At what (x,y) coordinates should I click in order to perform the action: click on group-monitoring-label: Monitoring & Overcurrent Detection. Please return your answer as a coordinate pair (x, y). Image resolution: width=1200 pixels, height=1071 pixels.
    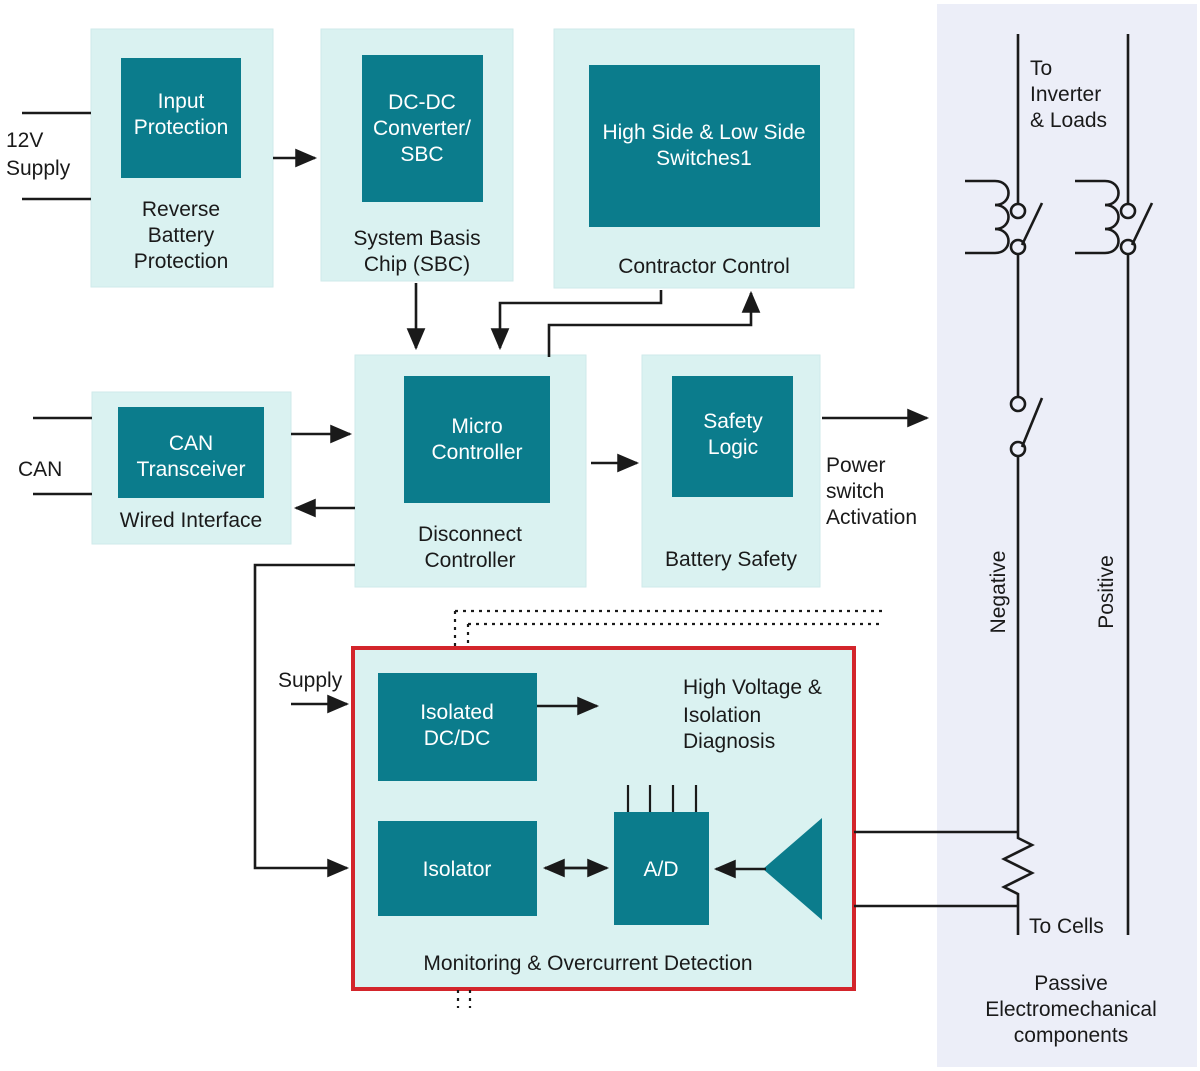
    Looking at the image, I should click on (587, 963).